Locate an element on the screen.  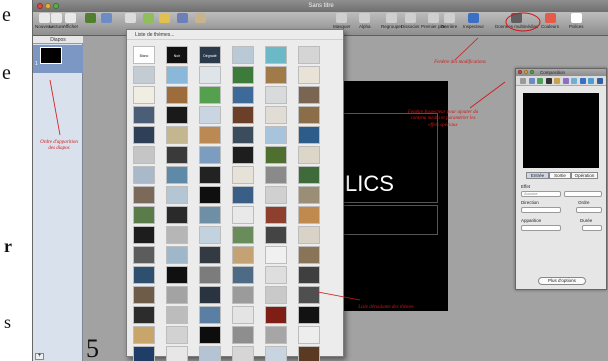
annotation-theme-list: Liste déroulante des thèmes is located at coordinates (386, 307).